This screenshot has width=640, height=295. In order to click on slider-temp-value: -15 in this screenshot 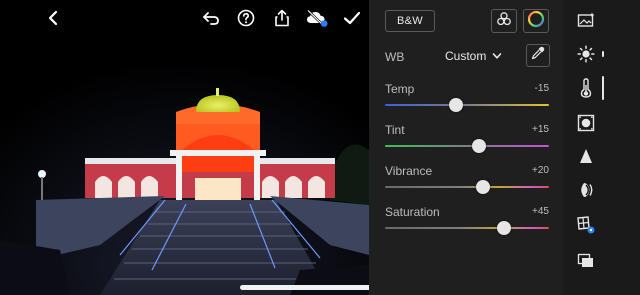, I will do `click(541, 88)`.